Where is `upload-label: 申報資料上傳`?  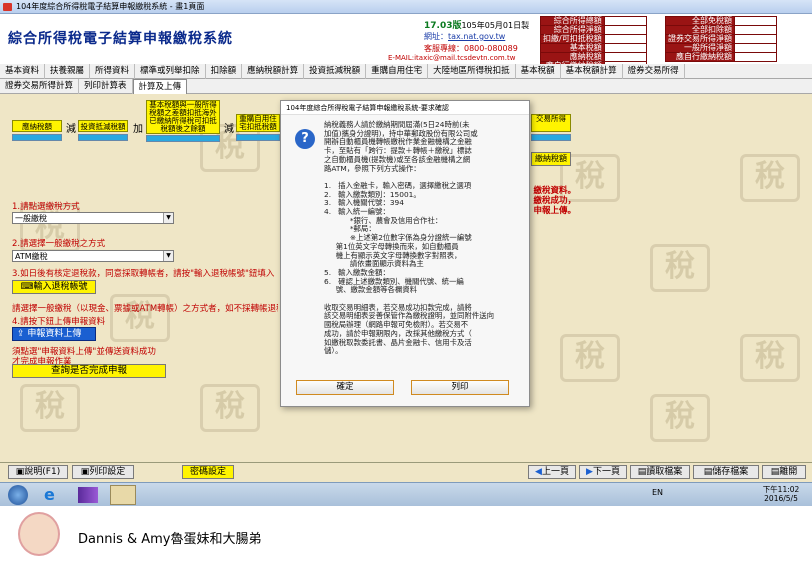 upload-label: 申報資料上傳 is located at coordinates (54, 334).